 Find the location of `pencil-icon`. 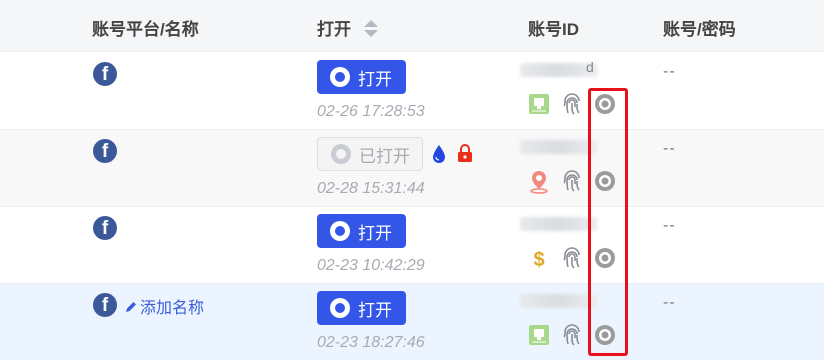

pencil-icon is located at coordinates (131, 307).